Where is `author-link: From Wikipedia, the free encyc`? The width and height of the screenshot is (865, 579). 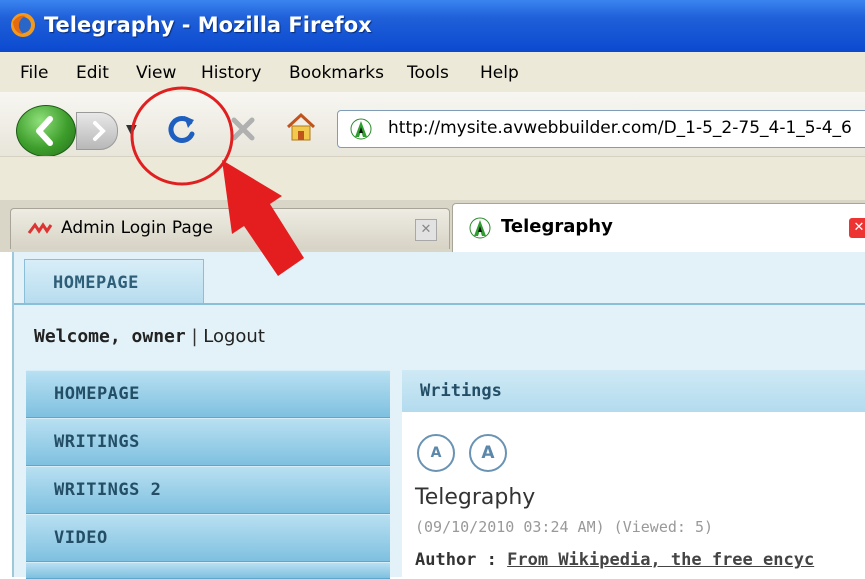 author-link: From Wikipedia, the free encyc is located at coordinates (660, 560).